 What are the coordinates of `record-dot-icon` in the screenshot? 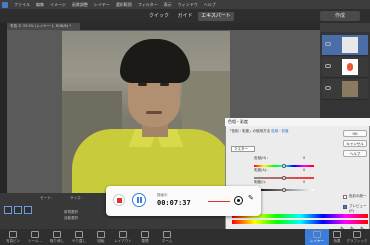 It's located at (238, 200).